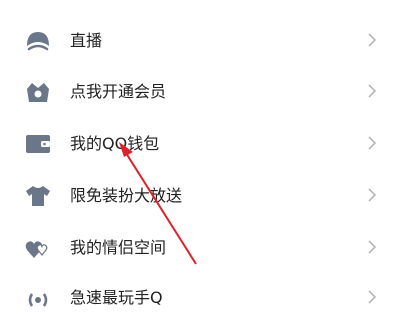  What do you see at coordinates (36, 249) in the screenshot?
I see `couple-hearts-icon` at bounding box center [36, 249].